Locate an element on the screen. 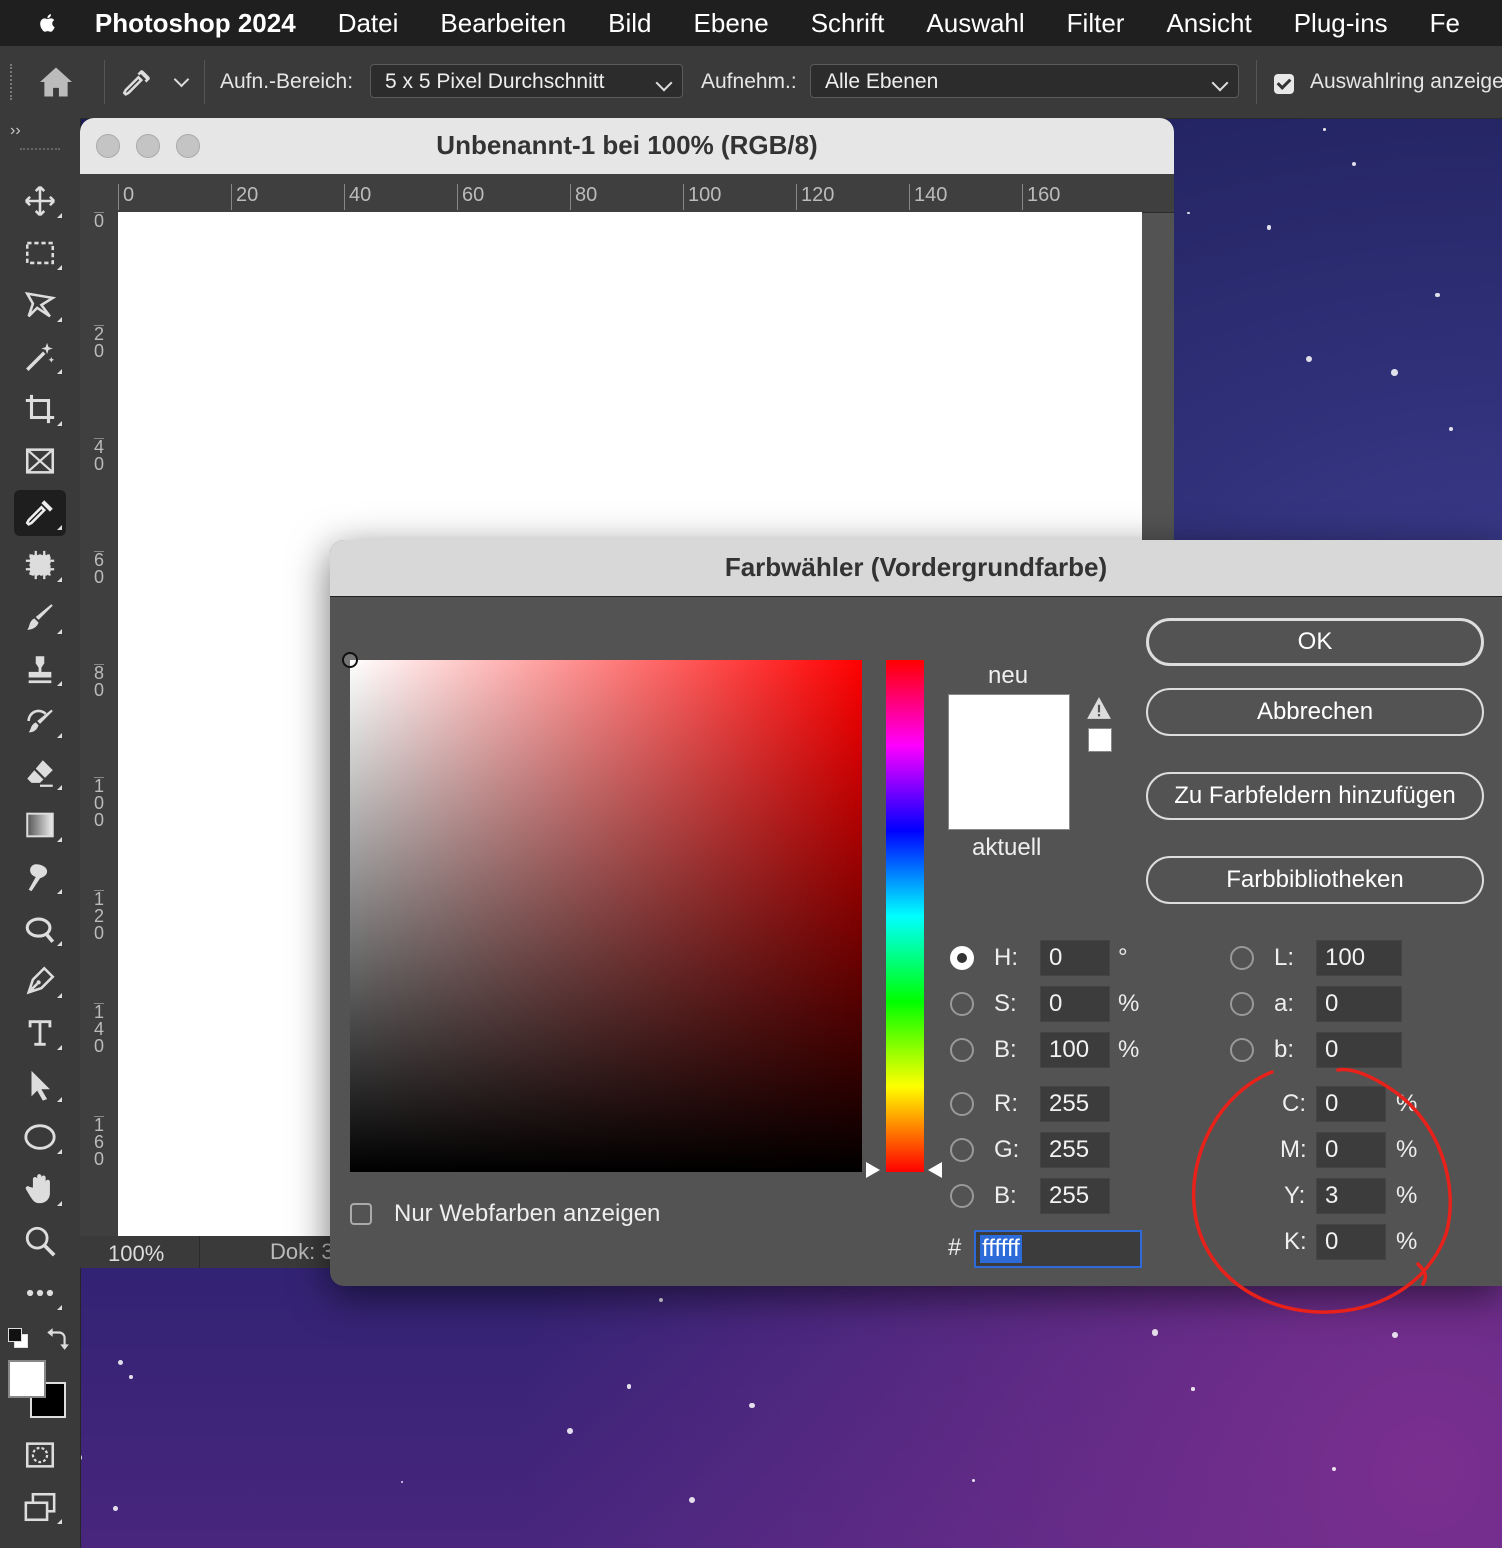 The height and width of the screenshot is (1548, 1502). warning-icon is located at coordinates (1099, 708).